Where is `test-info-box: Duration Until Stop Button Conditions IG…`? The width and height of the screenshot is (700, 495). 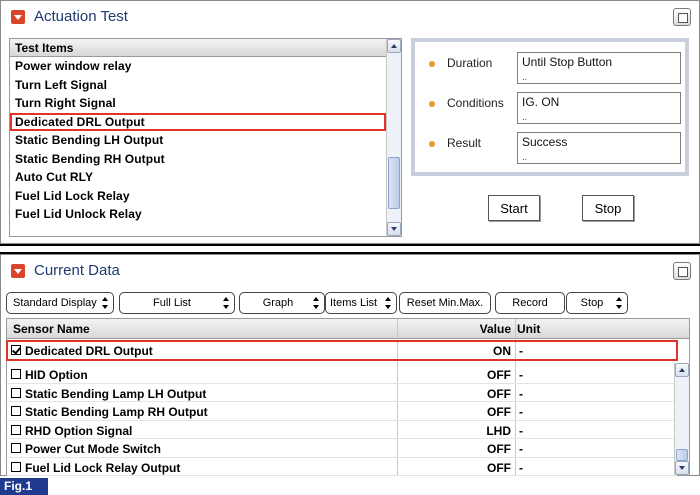 test-info-box: Duration Until Stop Button Conditions IG… is located at coordinates (550, 107).